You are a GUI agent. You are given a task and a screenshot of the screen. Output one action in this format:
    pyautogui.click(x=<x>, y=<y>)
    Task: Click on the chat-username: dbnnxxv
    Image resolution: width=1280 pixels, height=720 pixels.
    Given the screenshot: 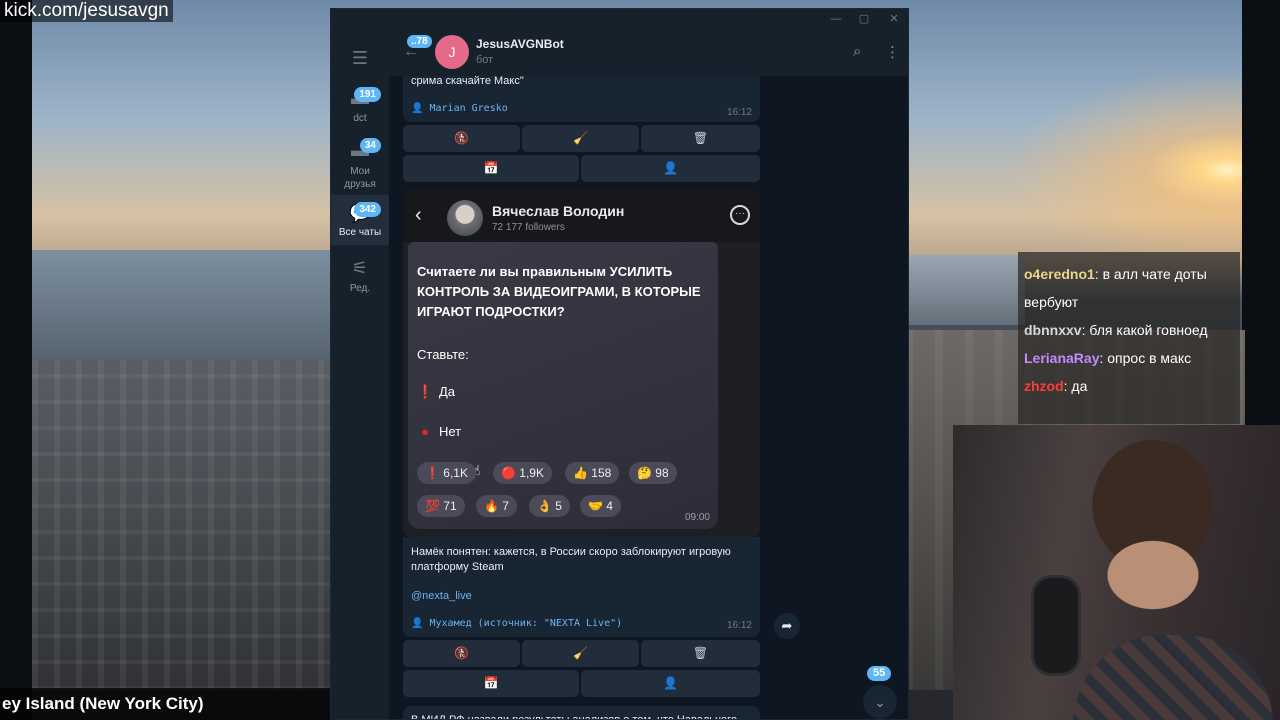 What is the action you would take?
    pyautogui.click(x=1053, y=330)
    